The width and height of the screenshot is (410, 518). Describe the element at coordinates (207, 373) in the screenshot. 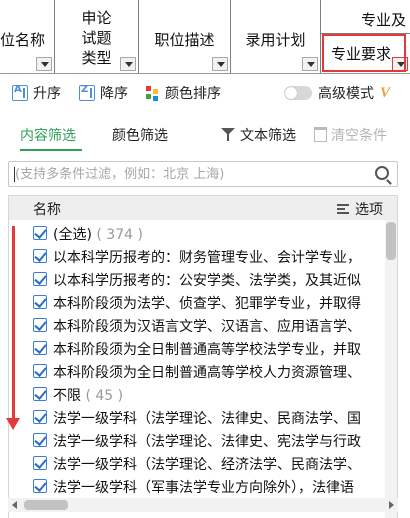

I see `list-item-label: 本科阶段须为全日制普通高等学校人力资源管理、` at that location.